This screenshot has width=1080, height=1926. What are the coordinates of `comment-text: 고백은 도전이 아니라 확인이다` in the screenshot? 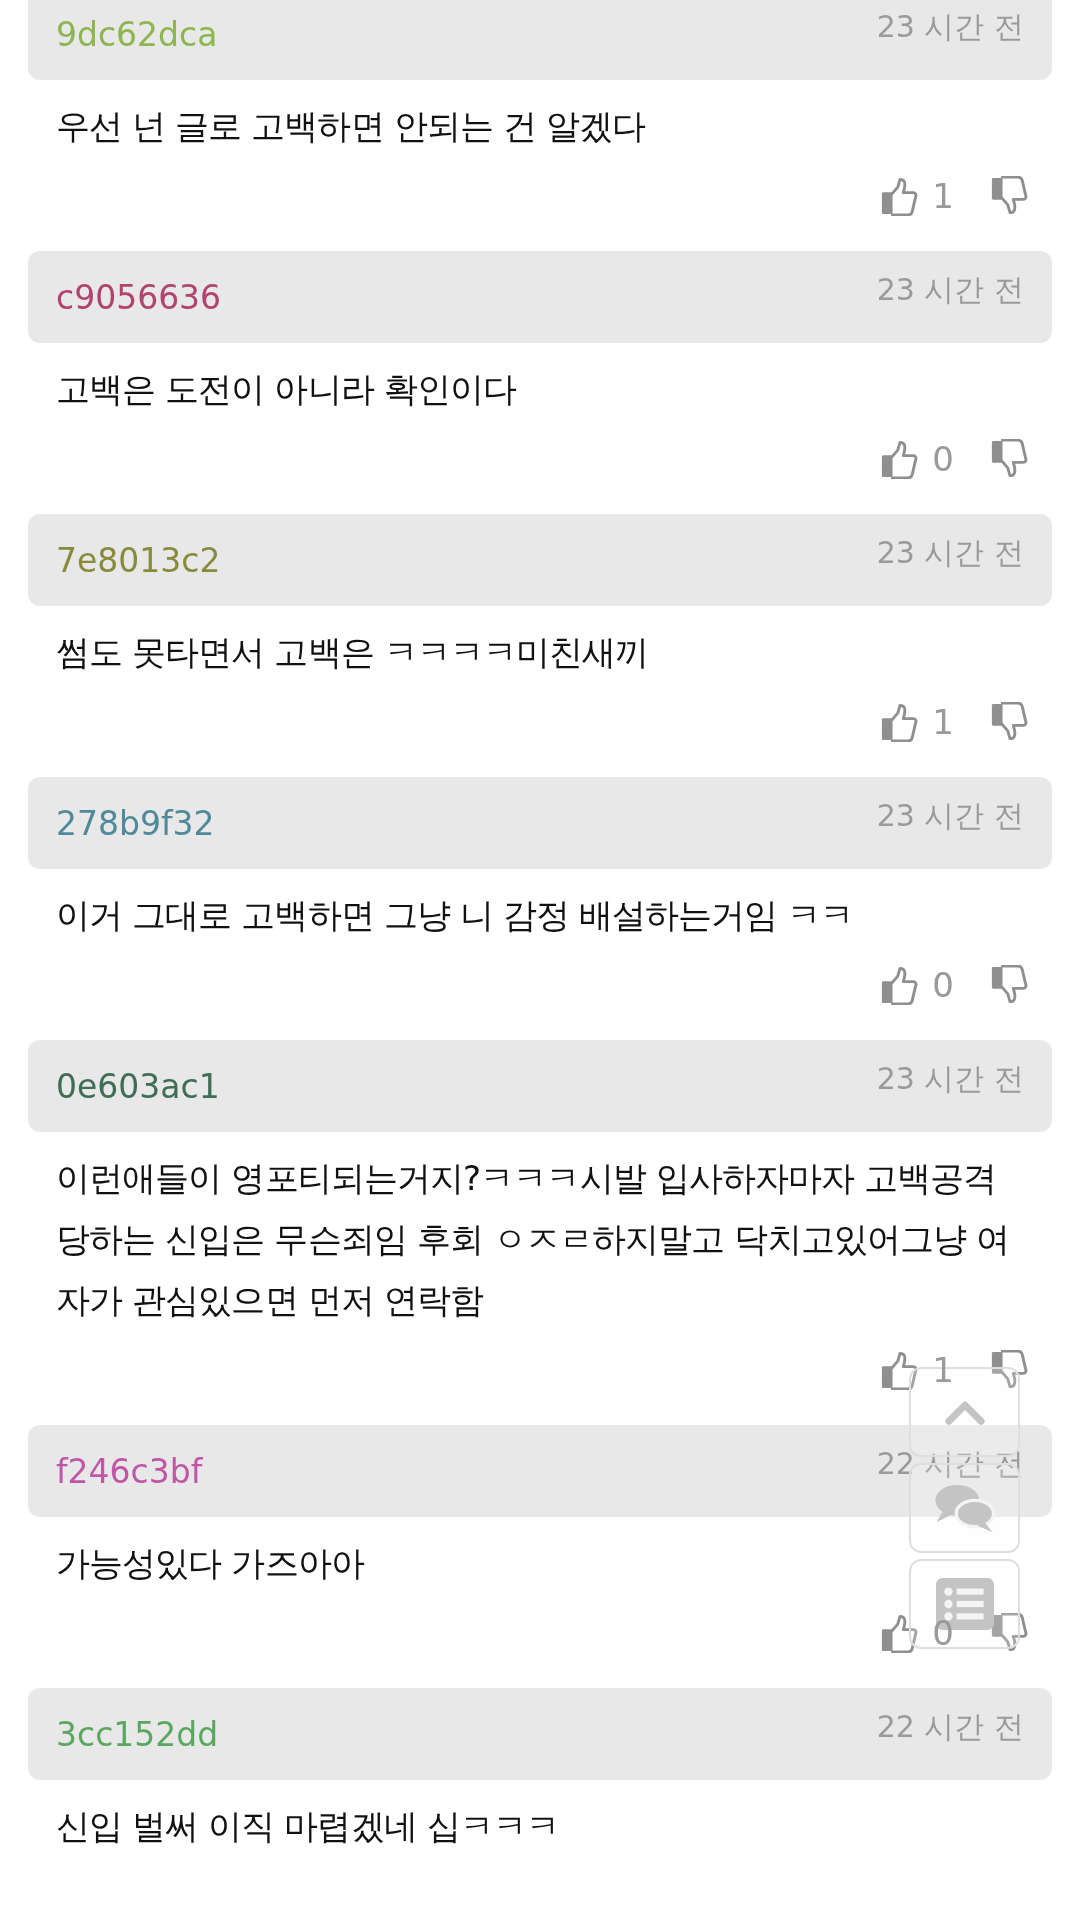 It's located at (286, 389).